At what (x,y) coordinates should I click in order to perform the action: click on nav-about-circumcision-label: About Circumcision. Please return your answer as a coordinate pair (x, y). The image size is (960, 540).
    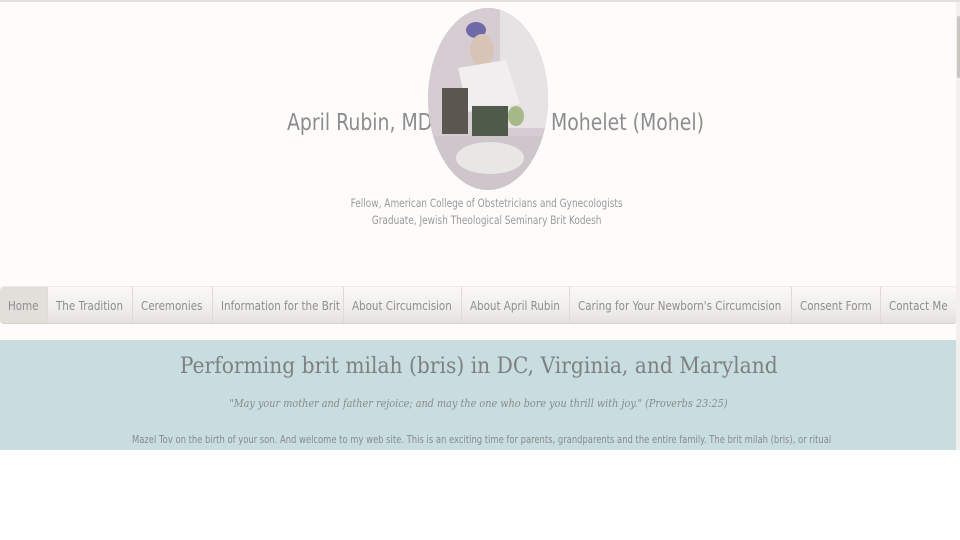
    Looking at the image, I should click on (402, 306).